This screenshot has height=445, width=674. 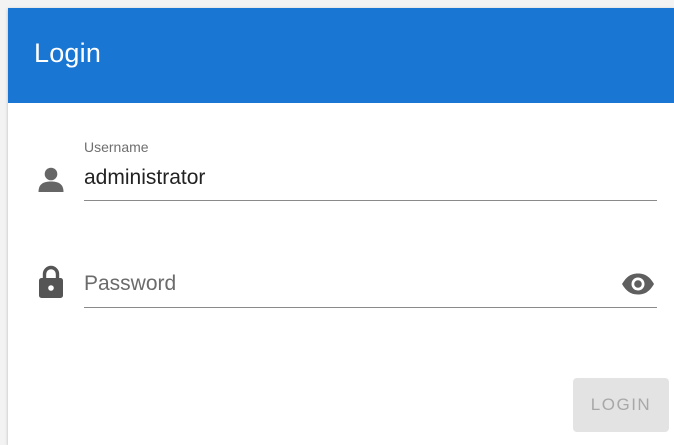 I want to click on password-underline, so click(x=370, y=307).